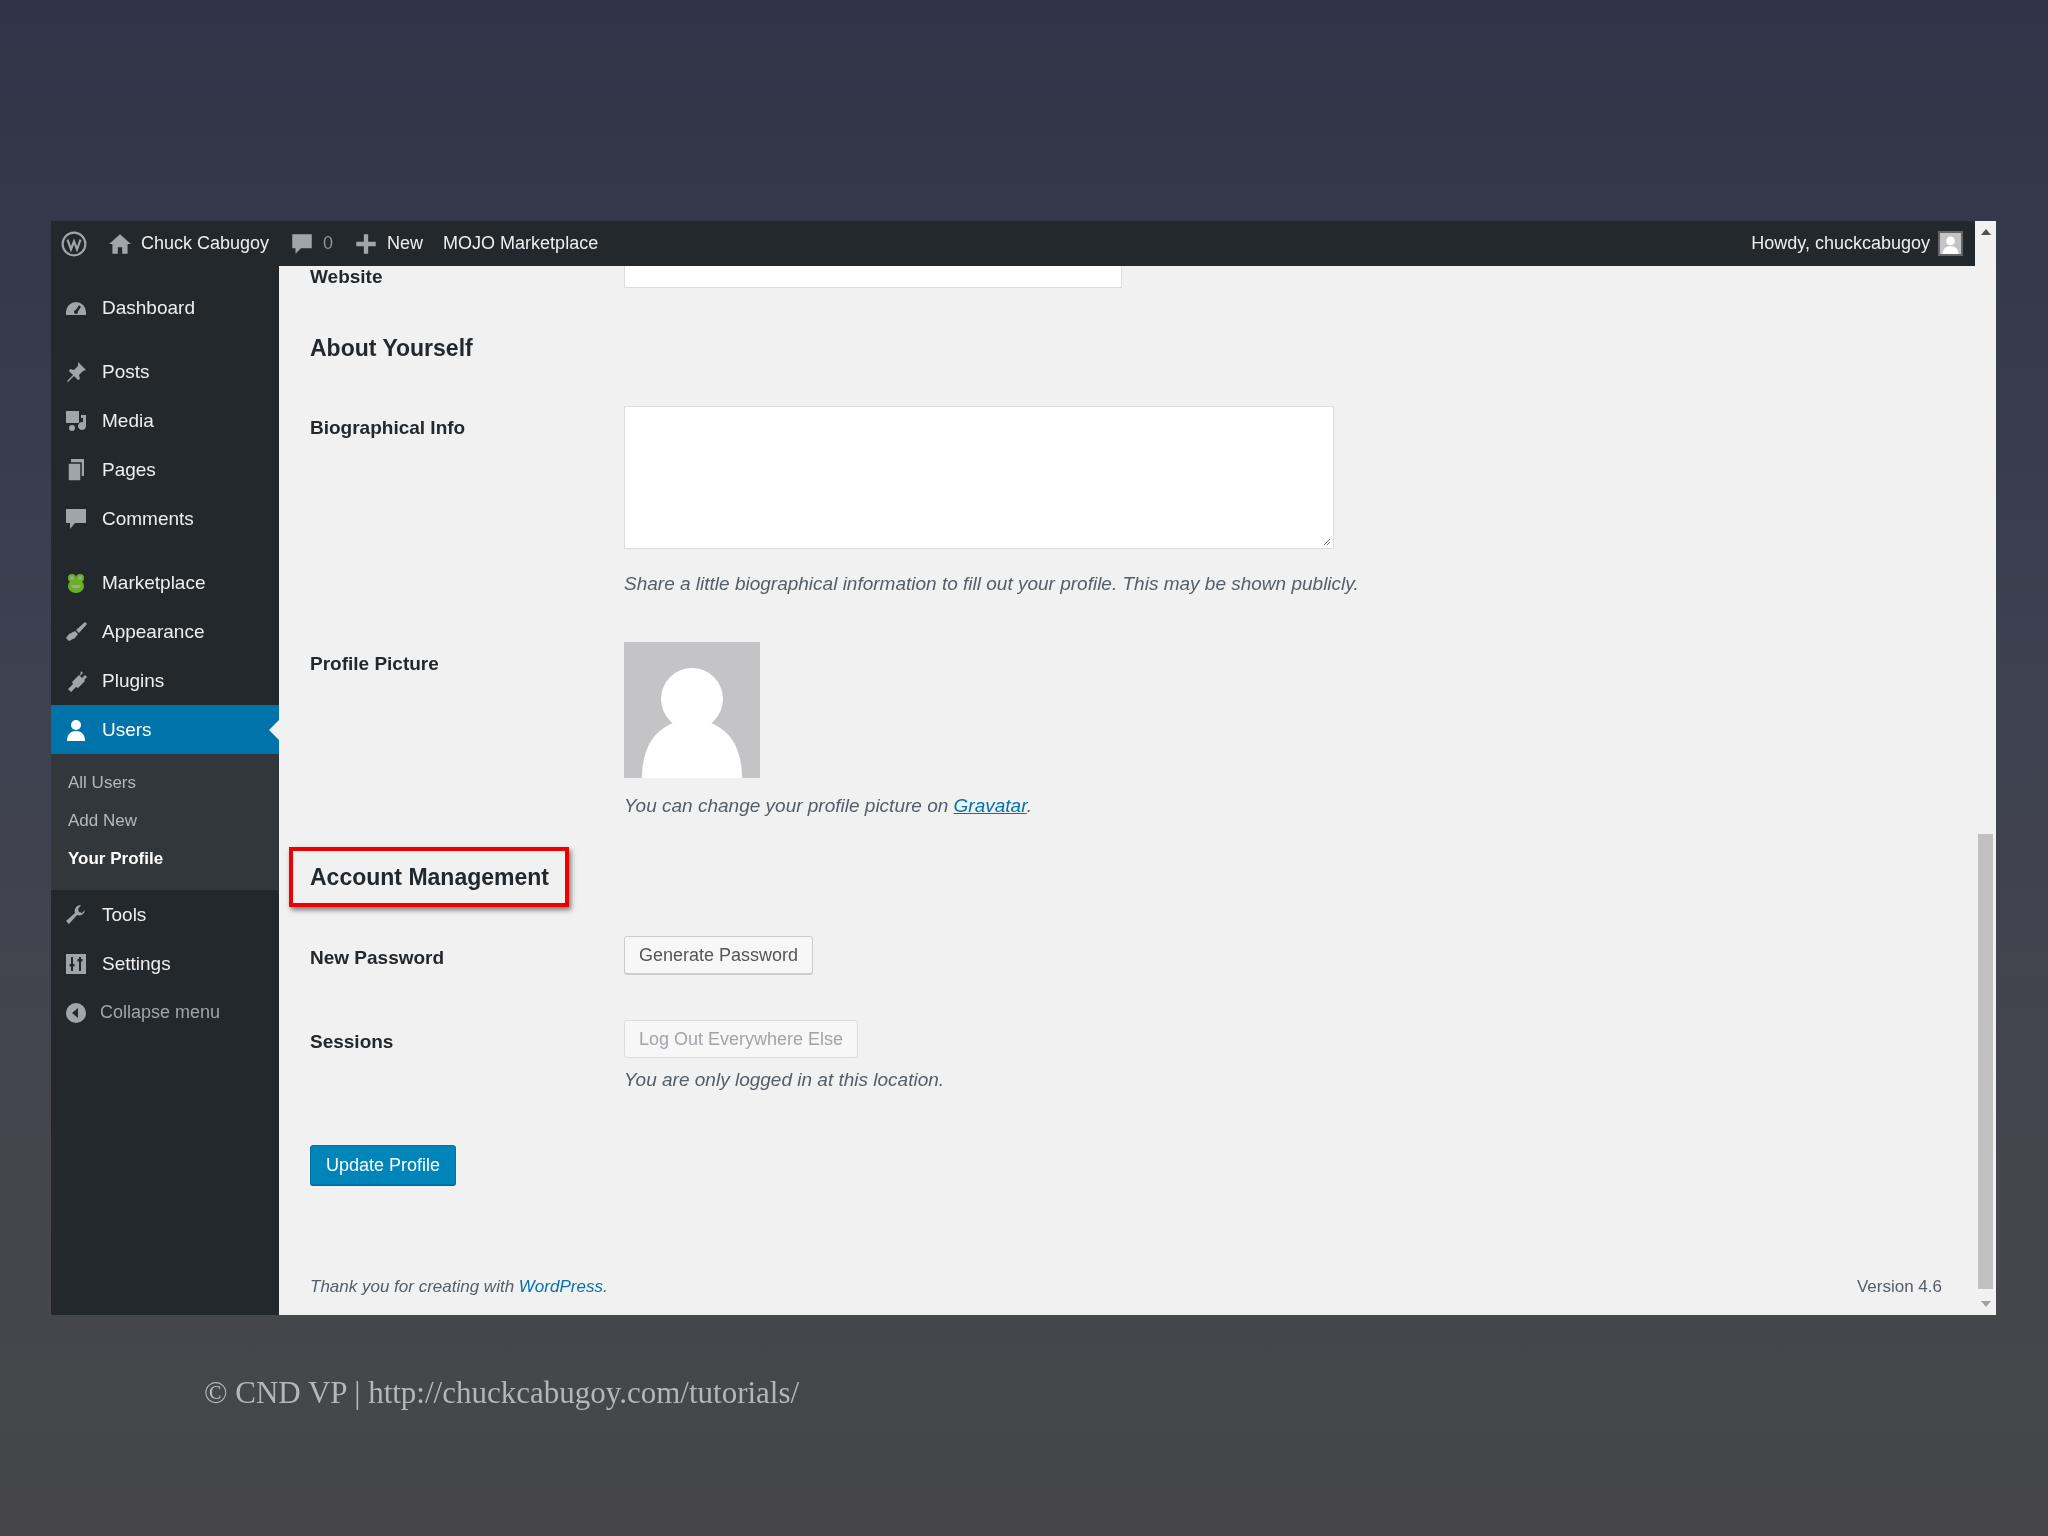  I want to click on scrollbar, so click(1985, 768).